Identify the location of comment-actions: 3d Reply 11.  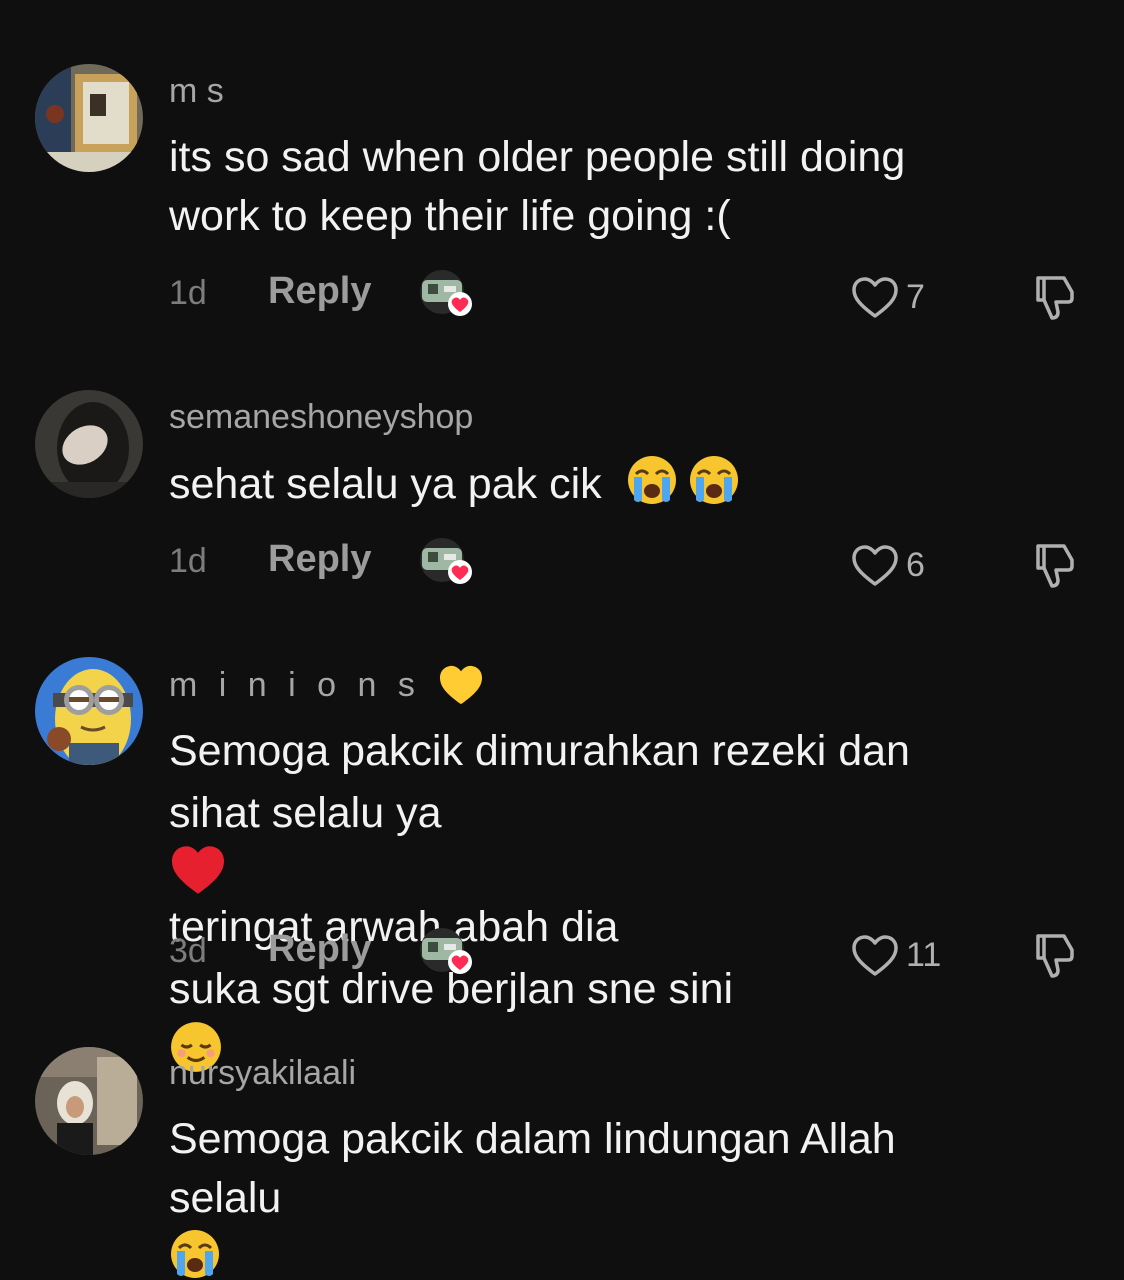
(562, 952).